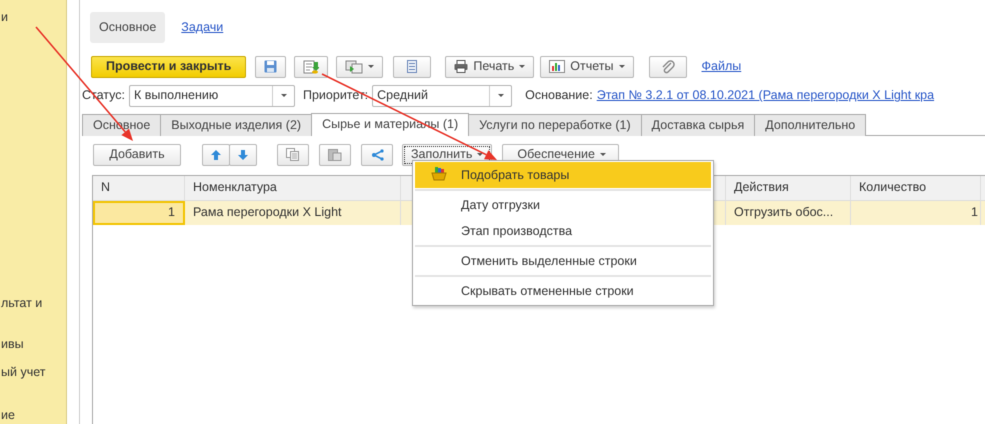  What do you see at coordinates (293, 212) in the screenshot?
I see `table-cell: Рама перегородки X Light` at bounding box center [293, 212].